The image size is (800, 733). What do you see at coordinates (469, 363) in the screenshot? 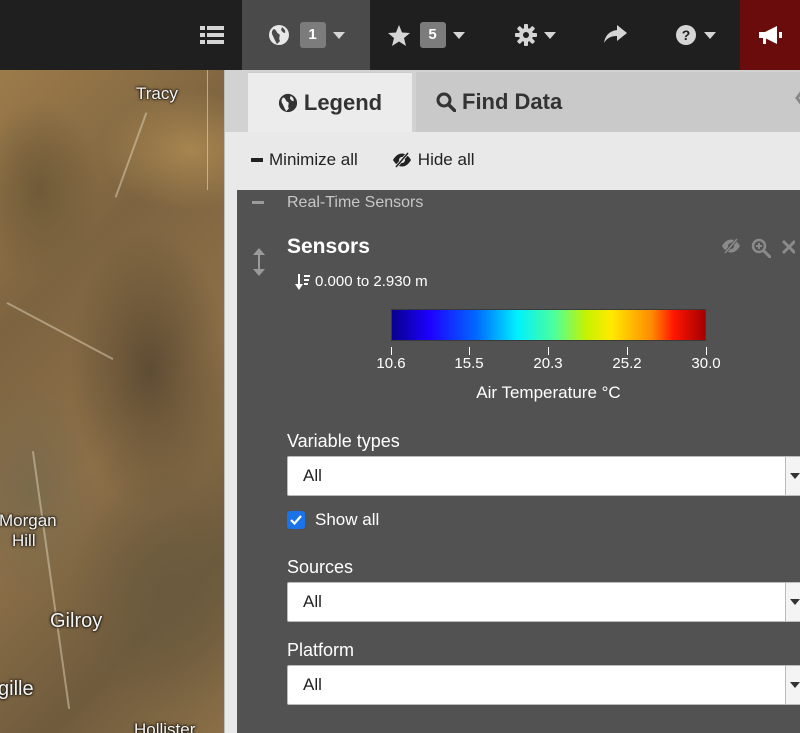
I see `tick-label: 15.5` at bounding box center [469, 363].